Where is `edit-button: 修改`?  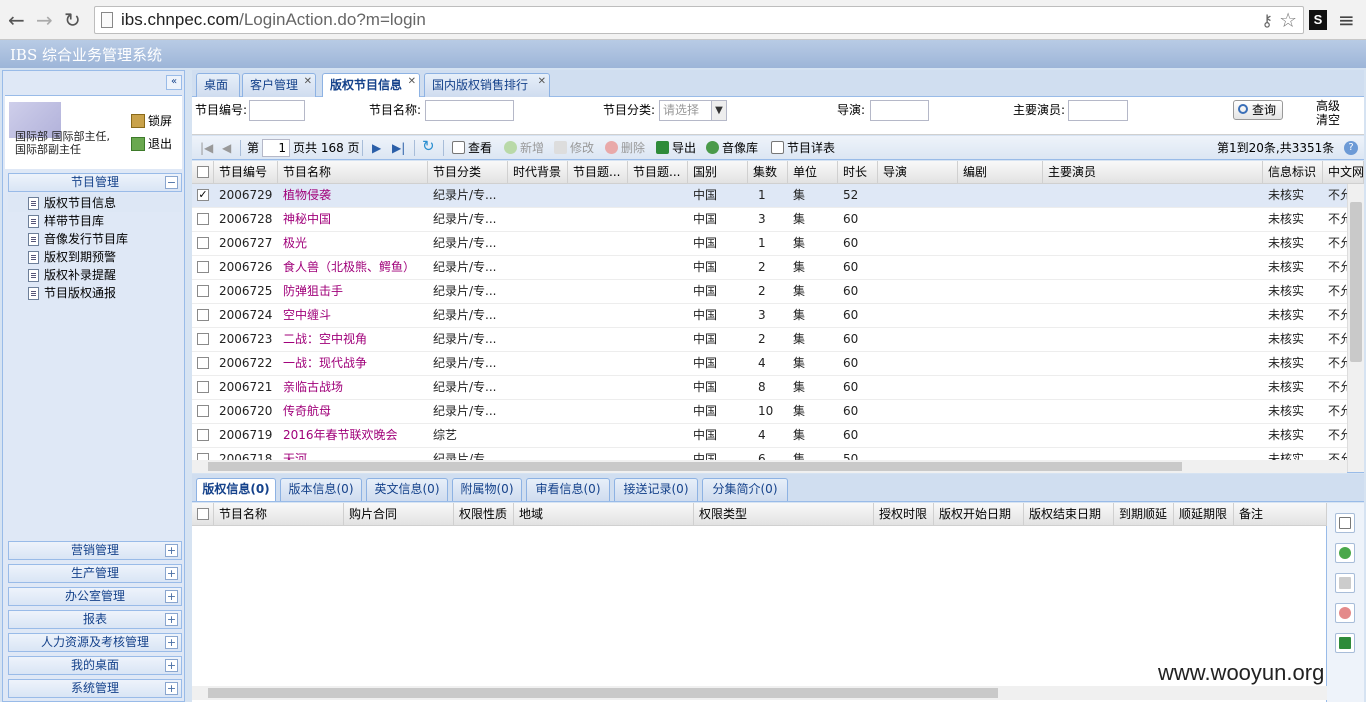
edit-button: 修改 is located at coordinates (574, 148).